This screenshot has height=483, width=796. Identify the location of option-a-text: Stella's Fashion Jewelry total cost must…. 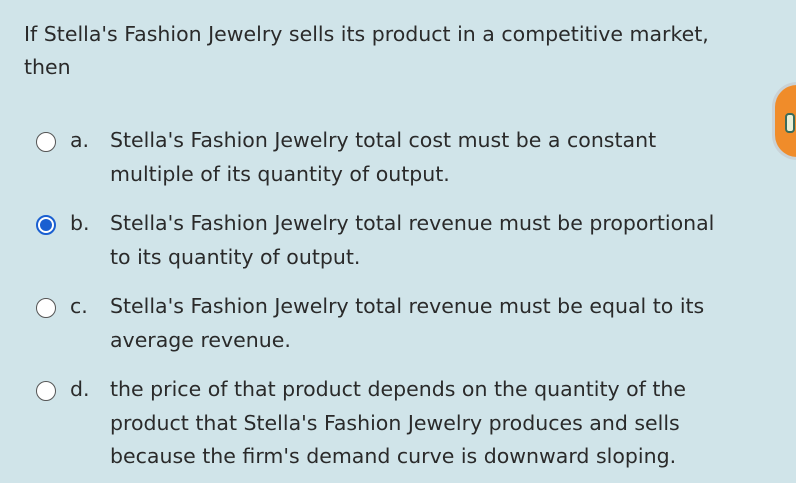
(440, 157).